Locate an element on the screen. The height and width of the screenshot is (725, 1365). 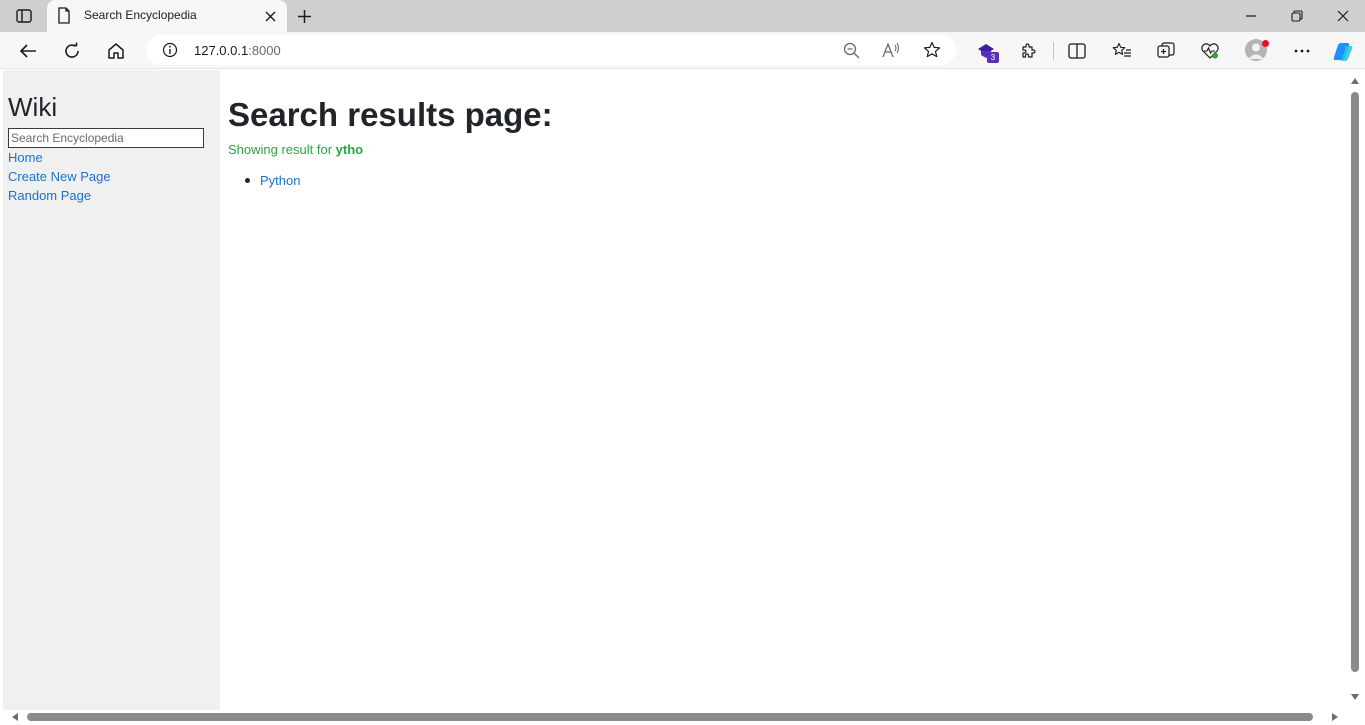
info-icon is located at coordinates (170, 52).